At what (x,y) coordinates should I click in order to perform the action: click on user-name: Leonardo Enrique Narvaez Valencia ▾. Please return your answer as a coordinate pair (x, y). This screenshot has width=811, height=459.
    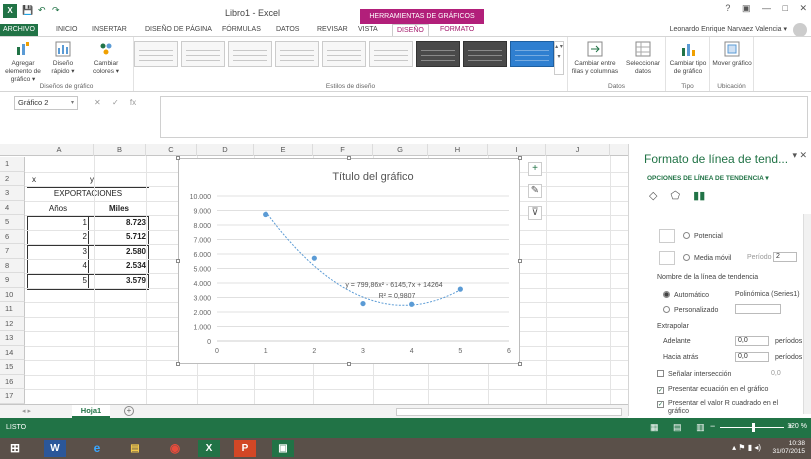
    Looking at the image, I should click on (728, 30).